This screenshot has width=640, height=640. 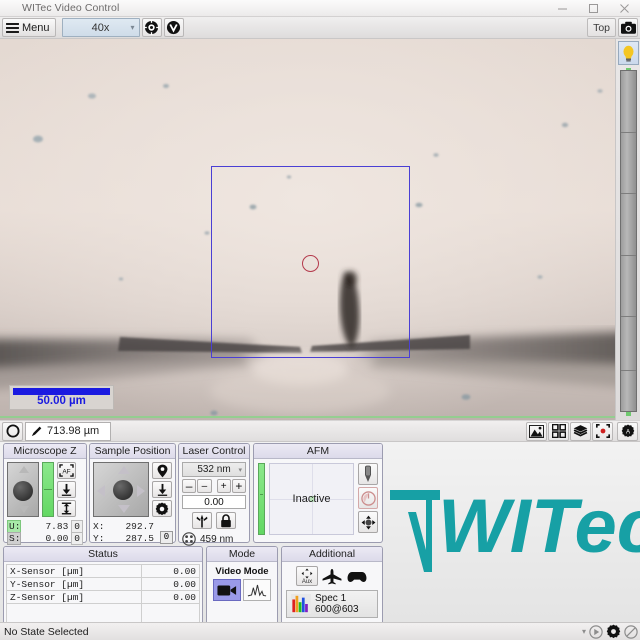 I want to click on position-marker-button, so click(x=162, y=470).